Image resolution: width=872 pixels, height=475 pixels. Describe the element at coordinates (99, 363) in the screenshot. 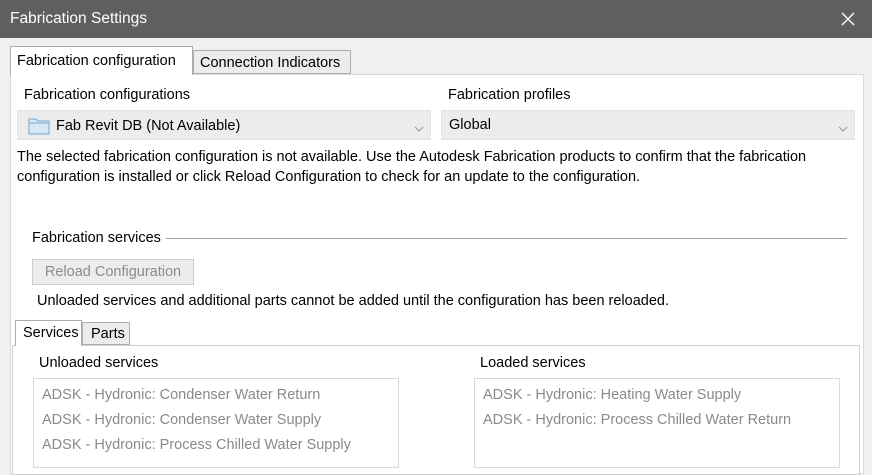

I see `unloaded-services-label: Unloaded services` at that location.